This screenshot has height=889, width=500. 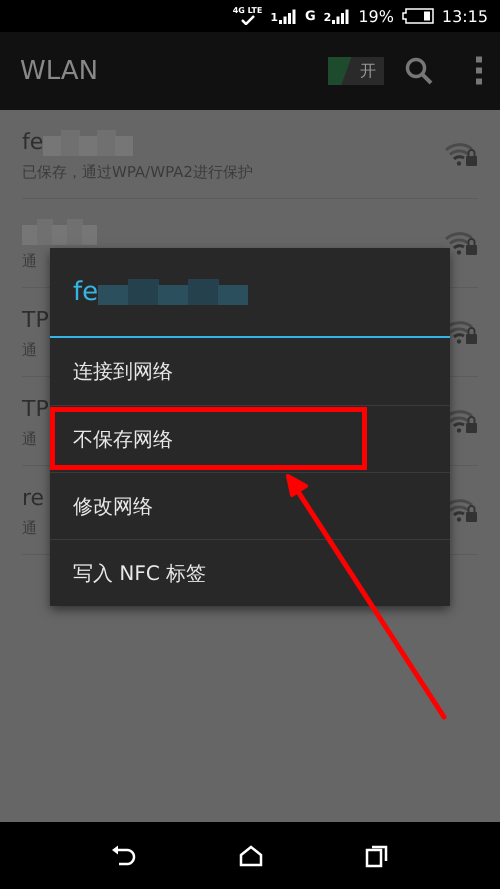 What do you see at coordinates (247, 20) in the screenshot?
I see `check-icon` at bounding box center [247, 20].